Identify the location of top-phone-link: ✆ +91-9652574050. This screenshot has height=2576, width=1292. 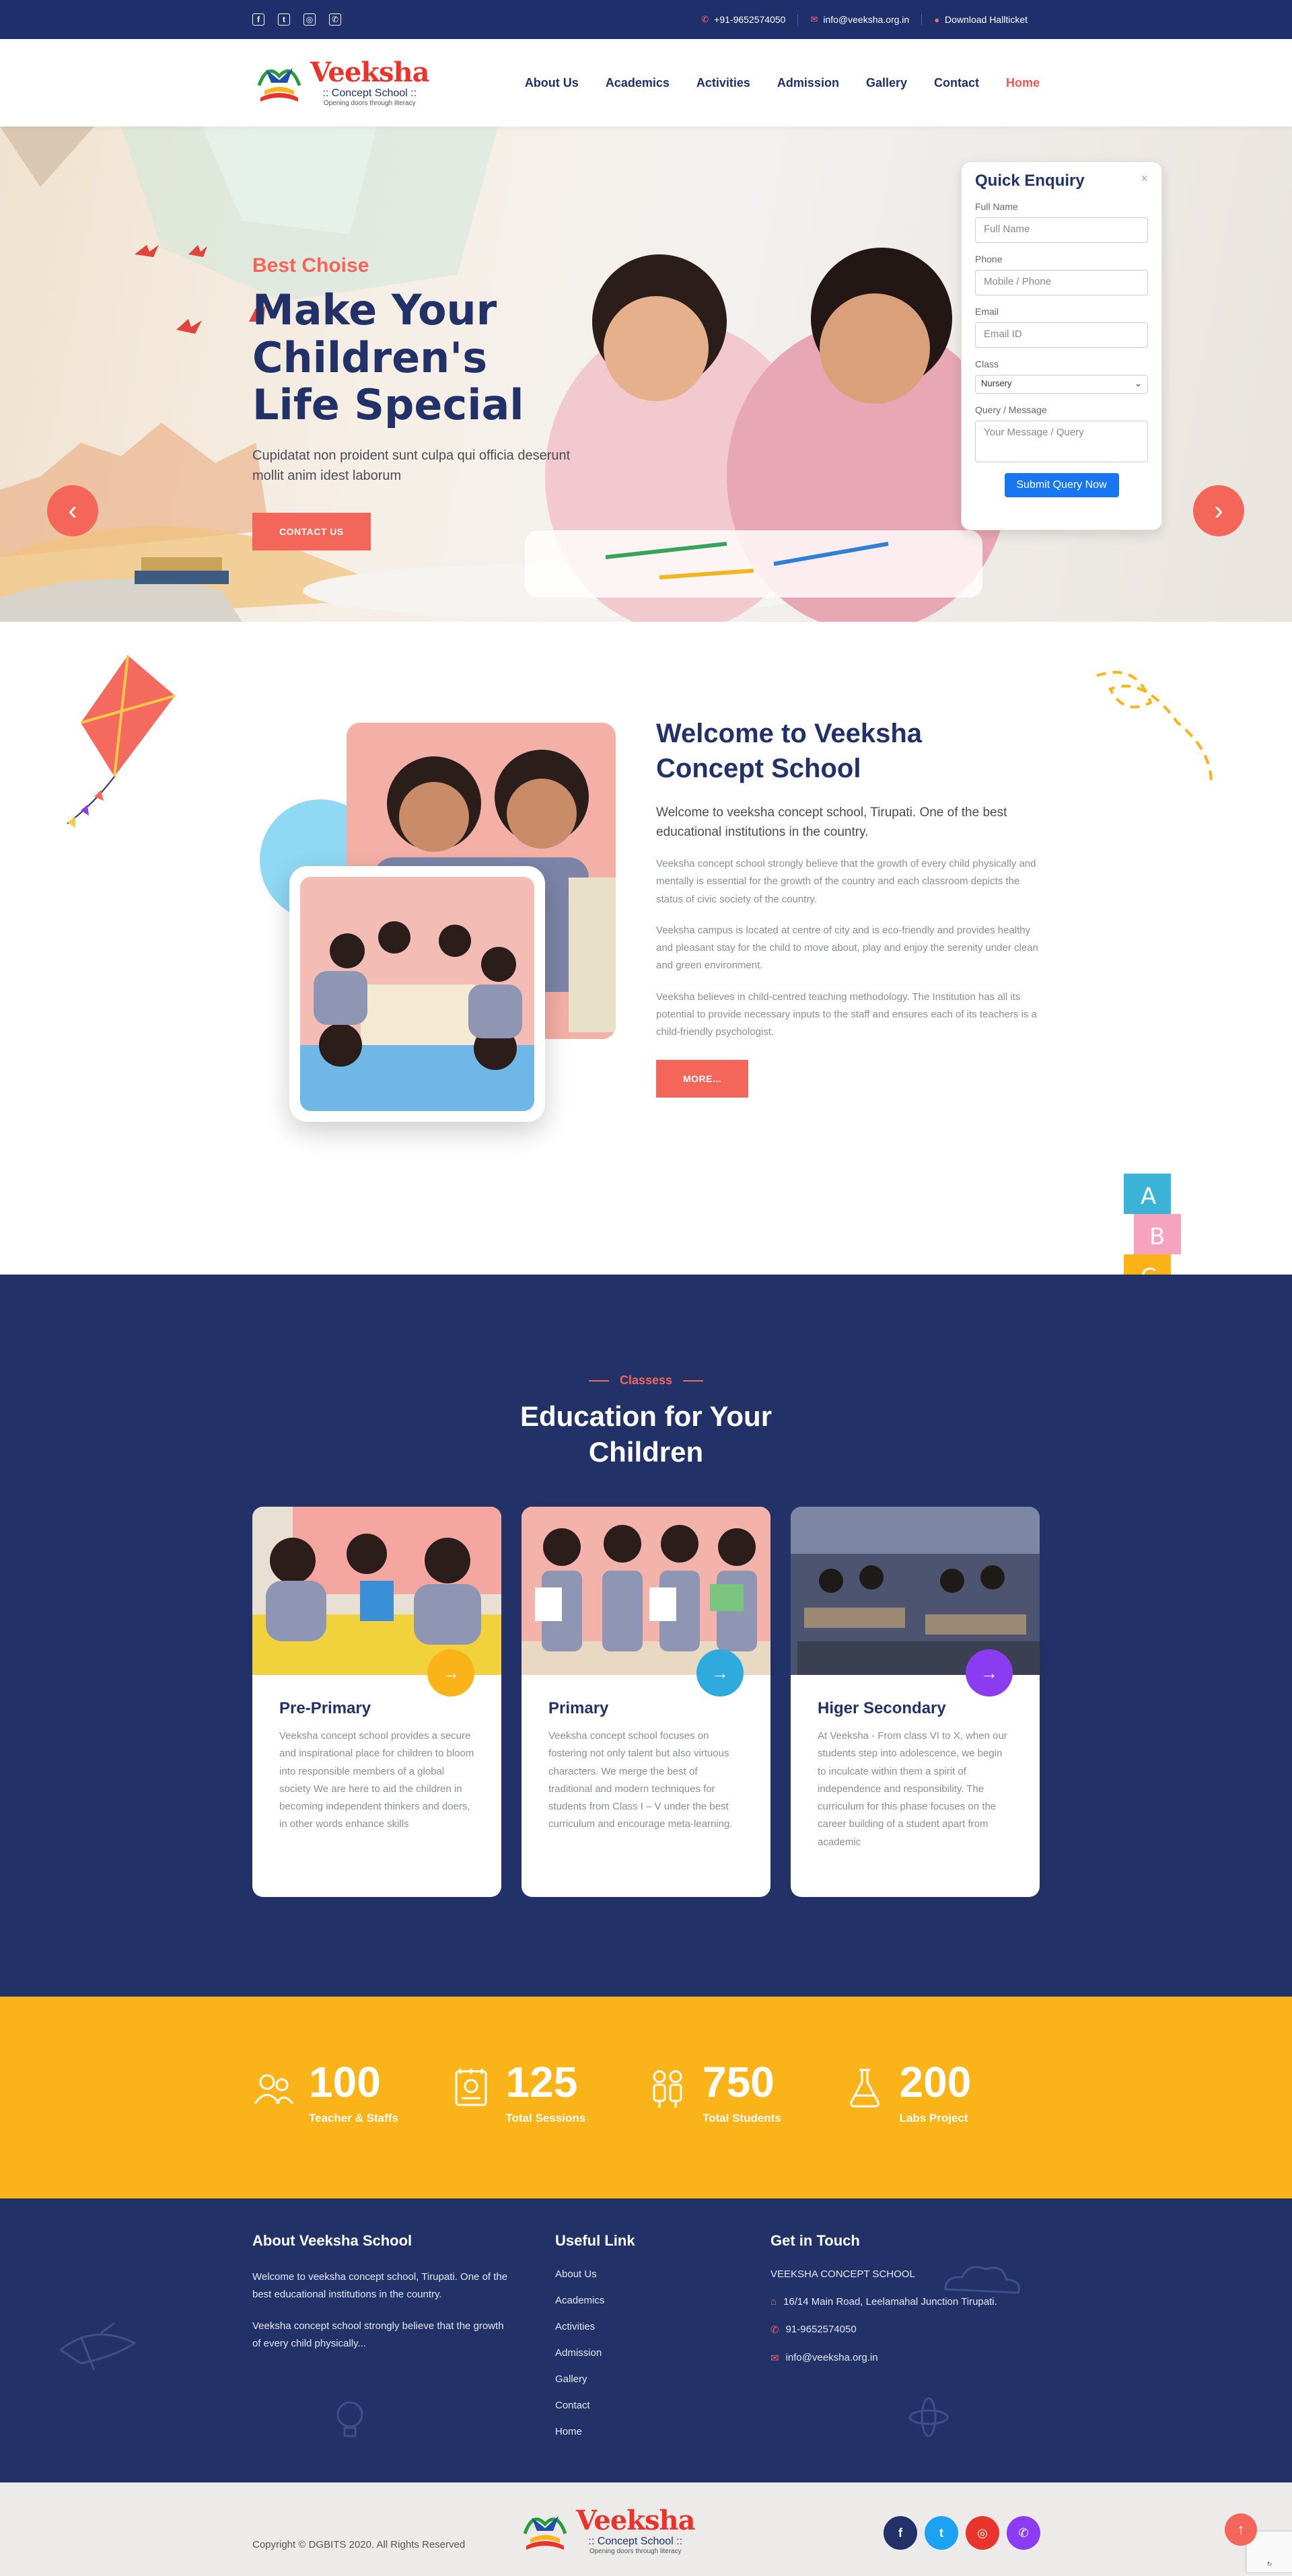
(743, 19).